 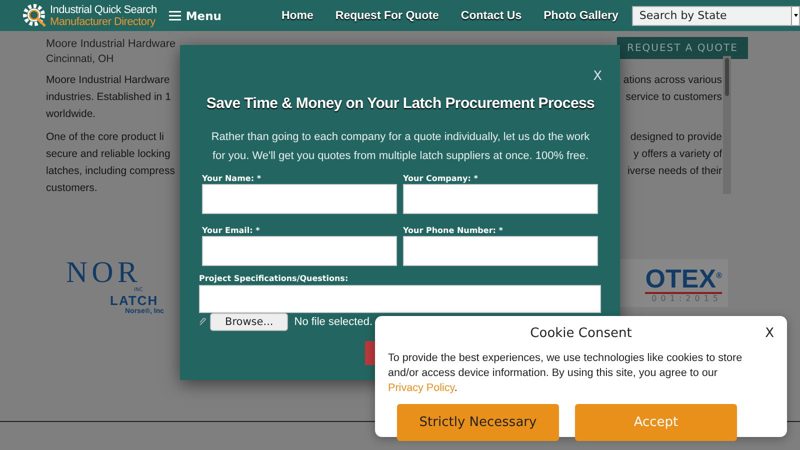 What do you see at coordinates (566, 373) in the screenshot?
I see `cookie-text: To provide the best experiences, we use technologies like cookies to store and/or access device information. By using this site, you agree to our Privacy Policy.` at bounding box center [566, 373].